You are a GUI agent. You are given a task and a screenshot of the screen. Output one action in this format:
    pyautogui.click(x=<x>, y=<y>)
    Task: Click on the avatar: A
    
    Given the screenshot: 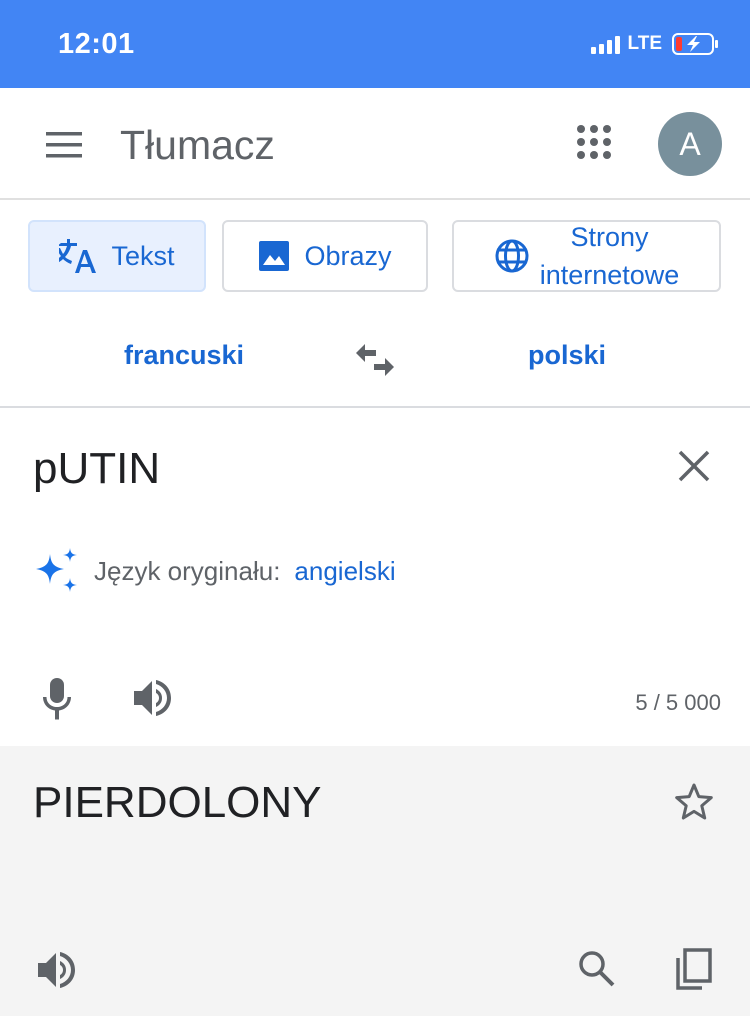 What is the action you would take?
    pyautogui.click(x=690, y=144)
    